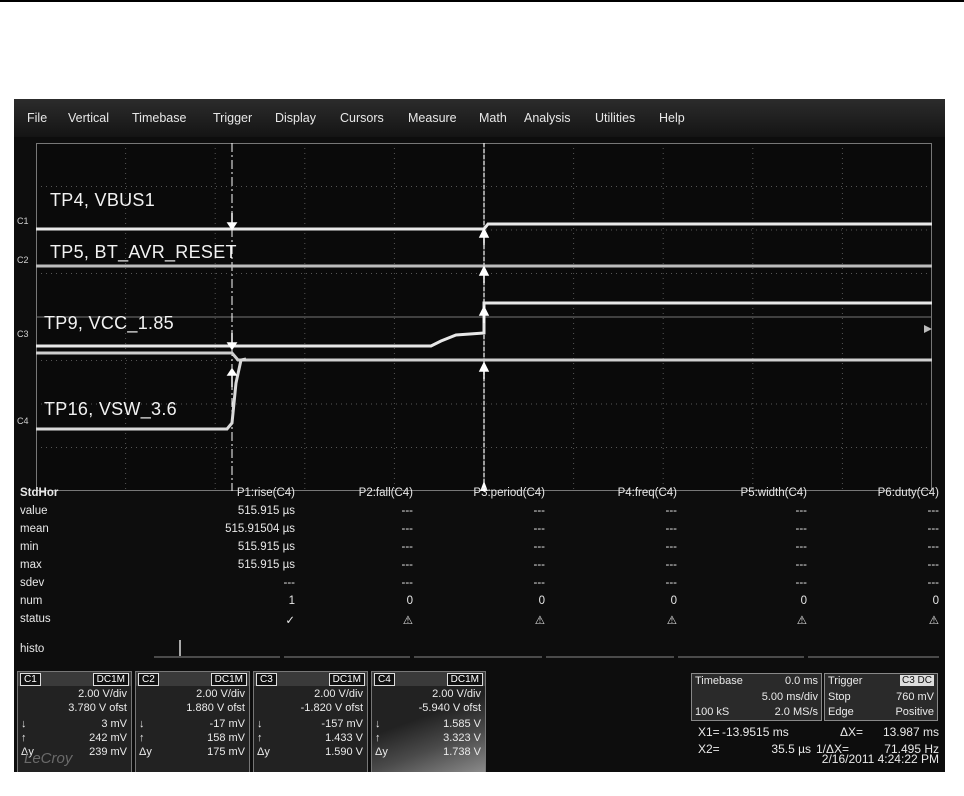  Describe the element at coordinates (384, 679) in the screenshot. I see `channel-name: C4` at that location.